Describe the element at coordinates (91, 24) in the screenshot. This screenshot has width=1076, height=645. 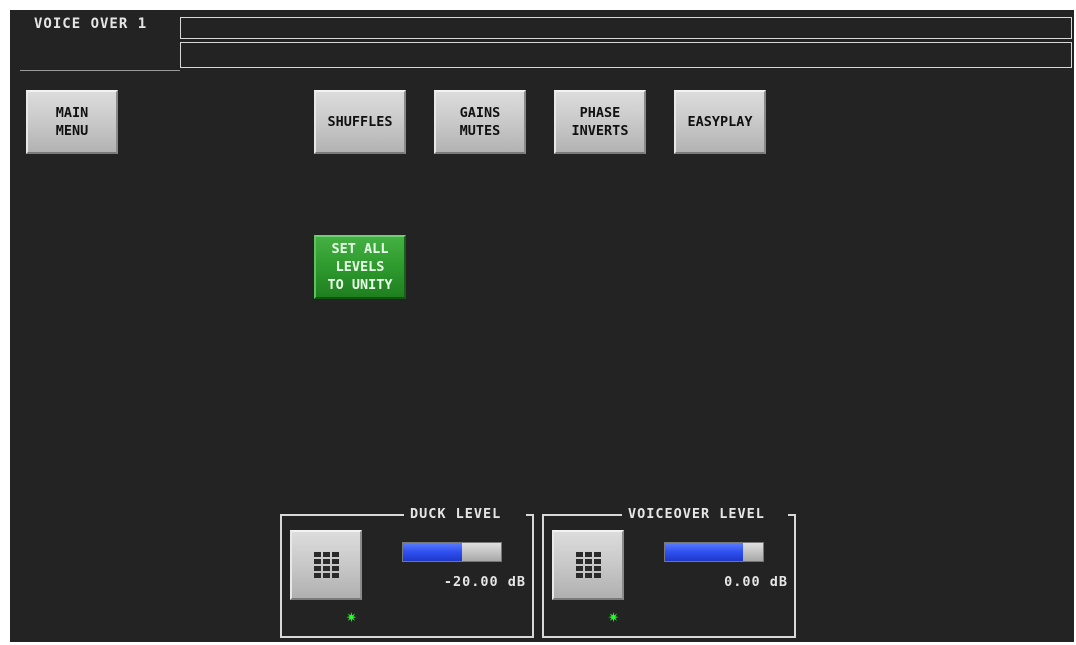
I see `page-title: VOICE OVER 1` at that location.